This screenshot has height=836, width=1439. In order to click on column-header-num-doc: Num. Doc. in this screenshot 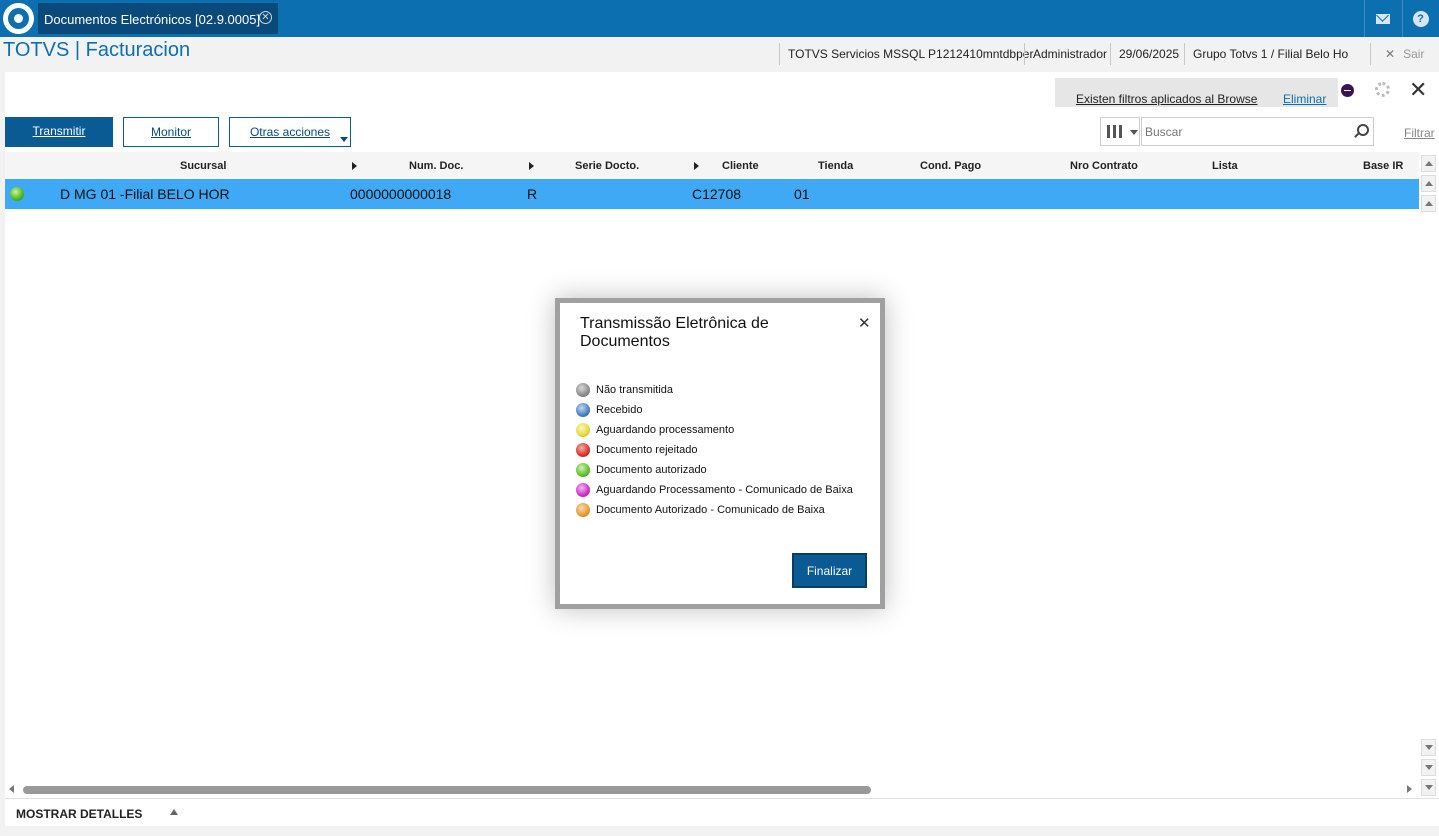, I will do `click(436, 166)`.